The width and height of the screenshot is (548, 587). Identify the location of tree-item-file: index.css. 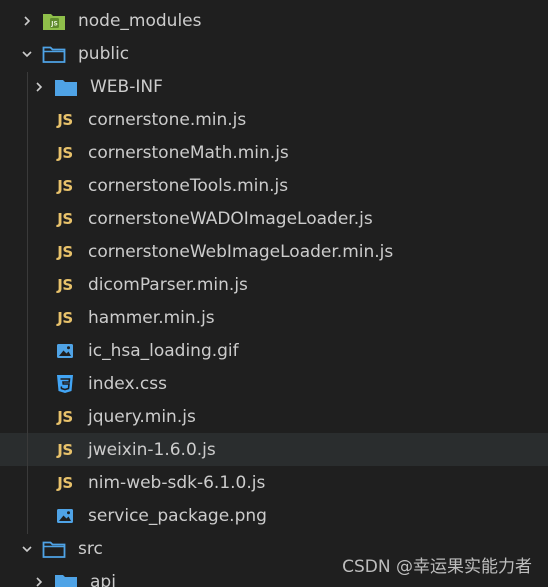
(274, 383).